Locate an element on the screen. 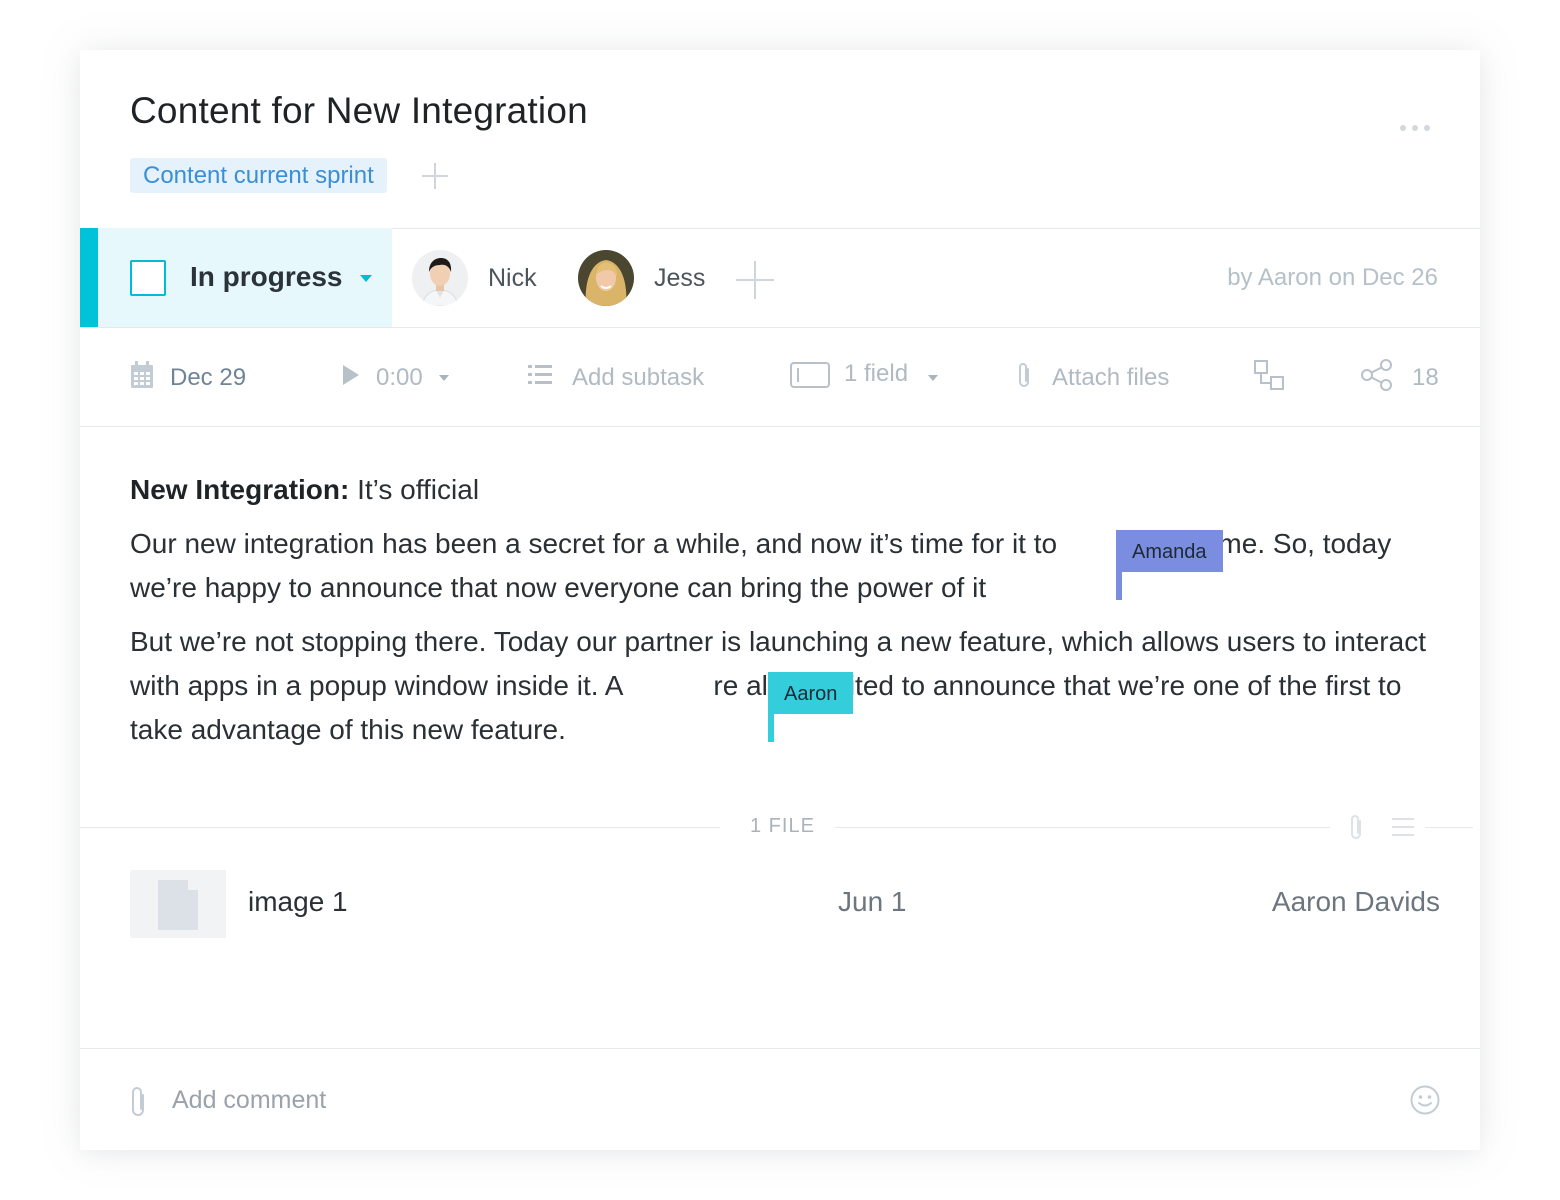  add-subtask-button: Add subtask is located at coordinates (616, 378).